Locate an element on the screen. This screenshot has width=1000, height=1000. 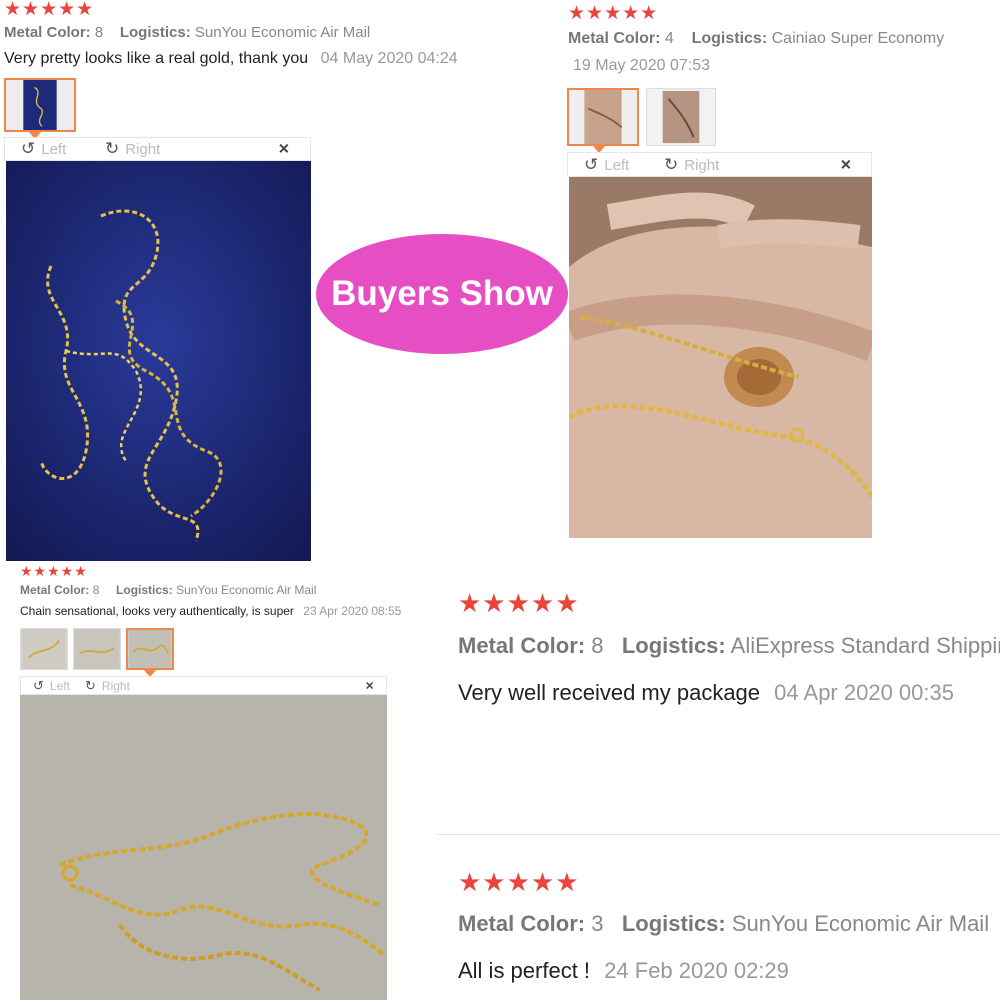
gold-chain-on-blue-photo is located at coordinates (158, 361).